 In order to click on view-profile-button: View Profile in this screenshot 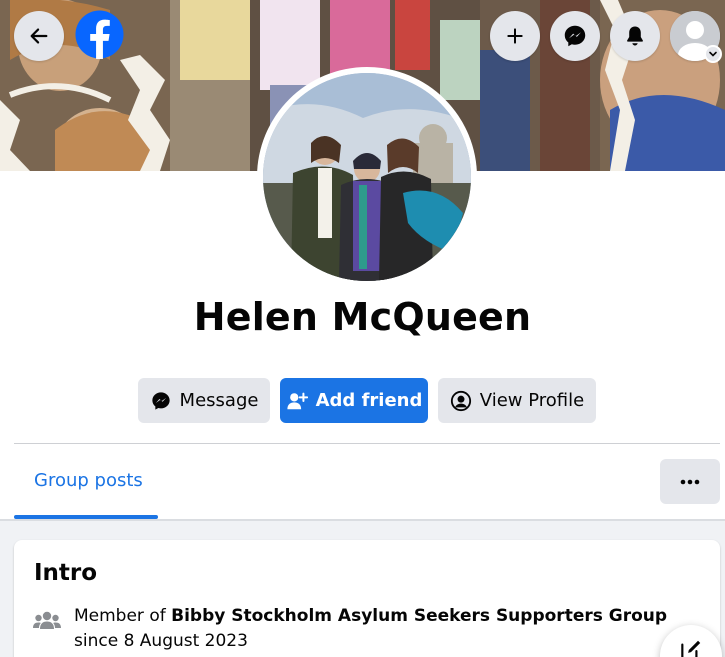, I will do `click(517, 400)`.